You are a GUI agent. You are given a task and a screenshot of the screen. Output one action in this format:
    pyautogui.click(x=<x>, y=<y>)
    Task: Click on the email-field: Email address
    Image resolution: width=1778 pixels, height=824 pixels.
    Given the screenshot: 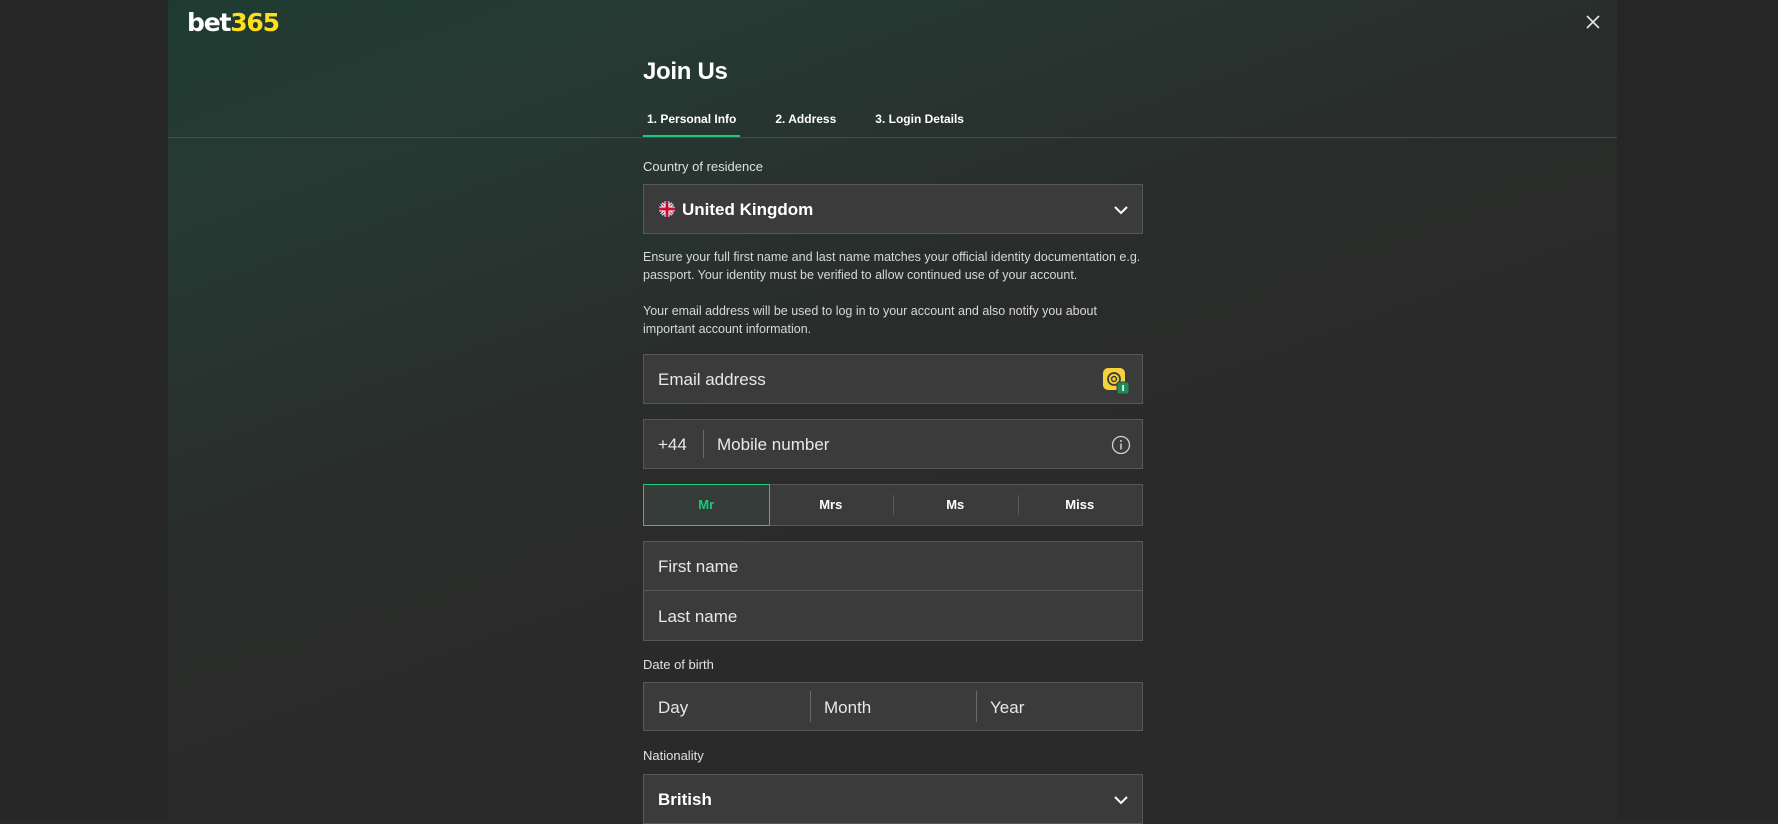 What is the action you would take?
    pyautogui.click(x=893, y=379)
    